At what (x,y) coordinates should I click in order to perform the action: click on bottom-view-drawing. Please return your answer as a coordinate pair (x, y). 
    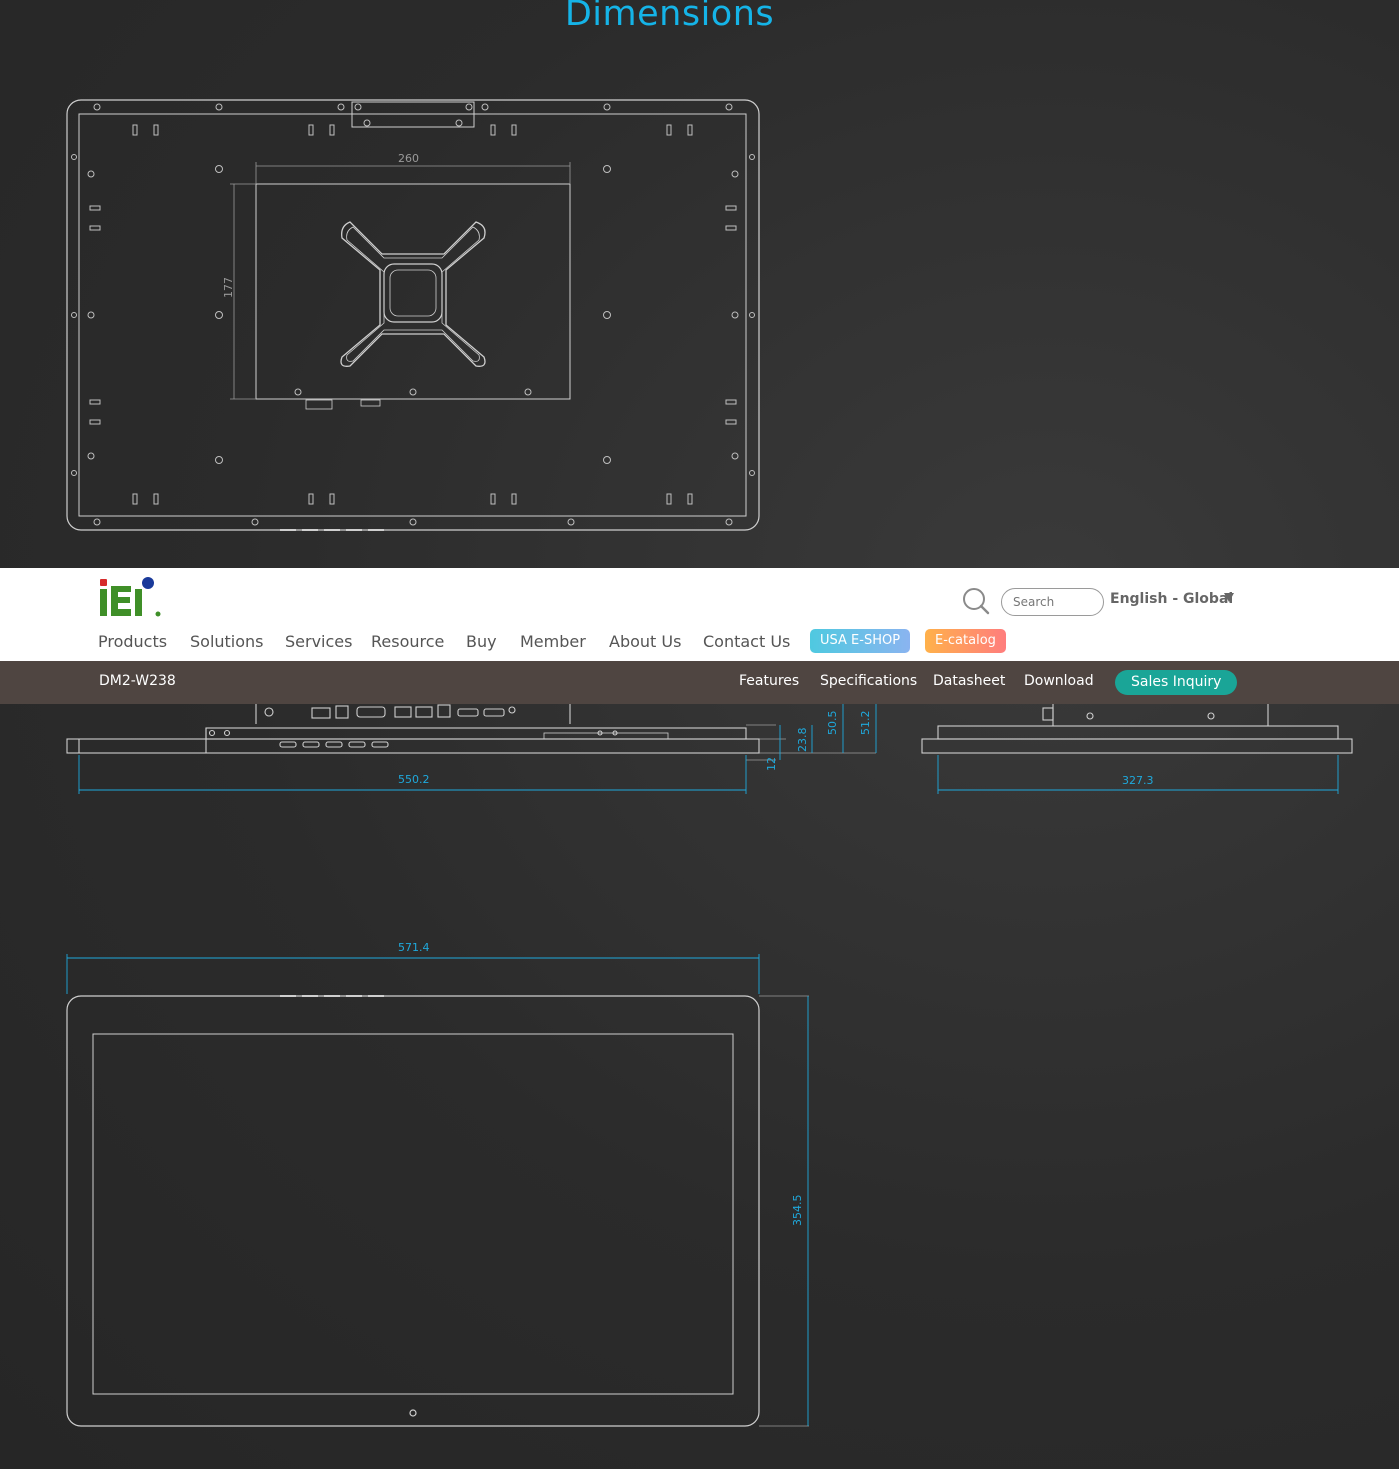
    Looking at the image, I should click on (471, 732).